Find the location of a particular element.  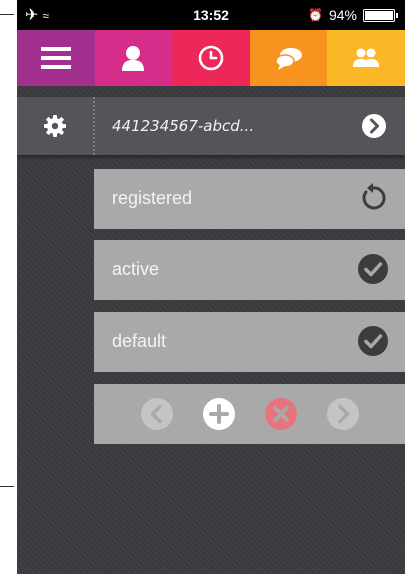

tab-chat is located at coordinates (288, 58).